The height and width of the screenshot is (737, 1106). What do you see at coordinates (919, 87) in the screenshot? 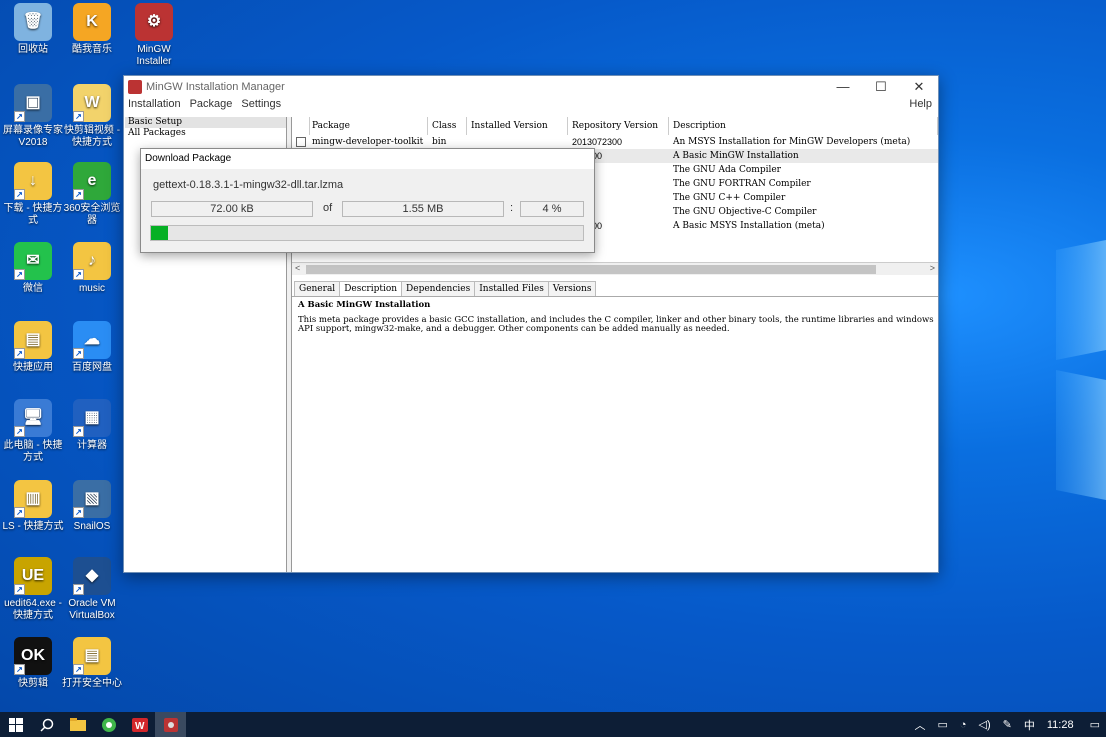
I see `close-button: ✕` at bounding box center [919, 87].